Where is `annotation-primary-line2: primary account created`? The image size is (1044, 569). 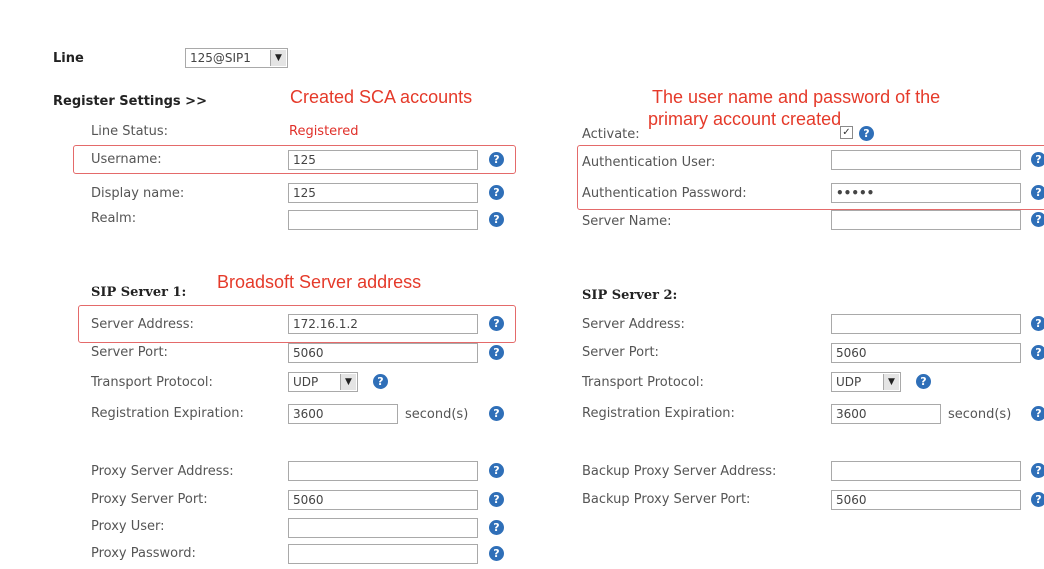
annotation-primary-line2: primary account created is located at coordinates (745, 119).